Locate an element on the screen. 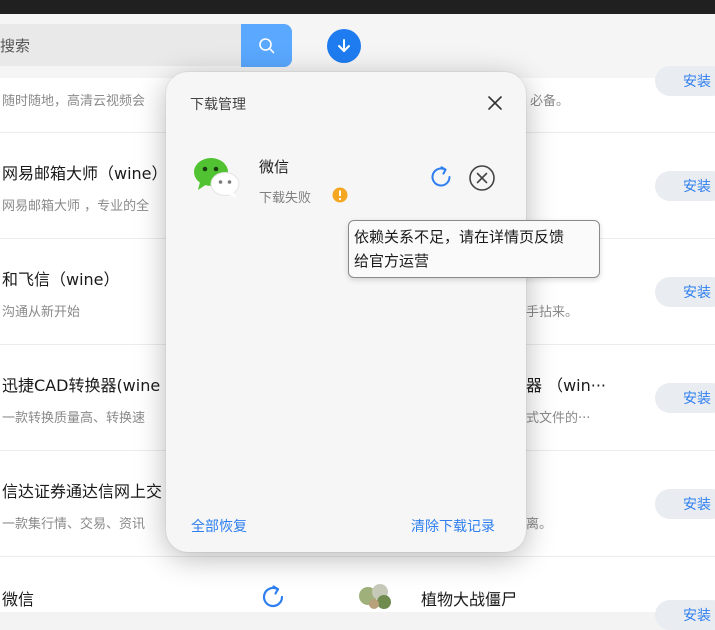 Image resolution: width=715 pixels, height=630 pixels. close-icon is located at coordinates (495, 103).